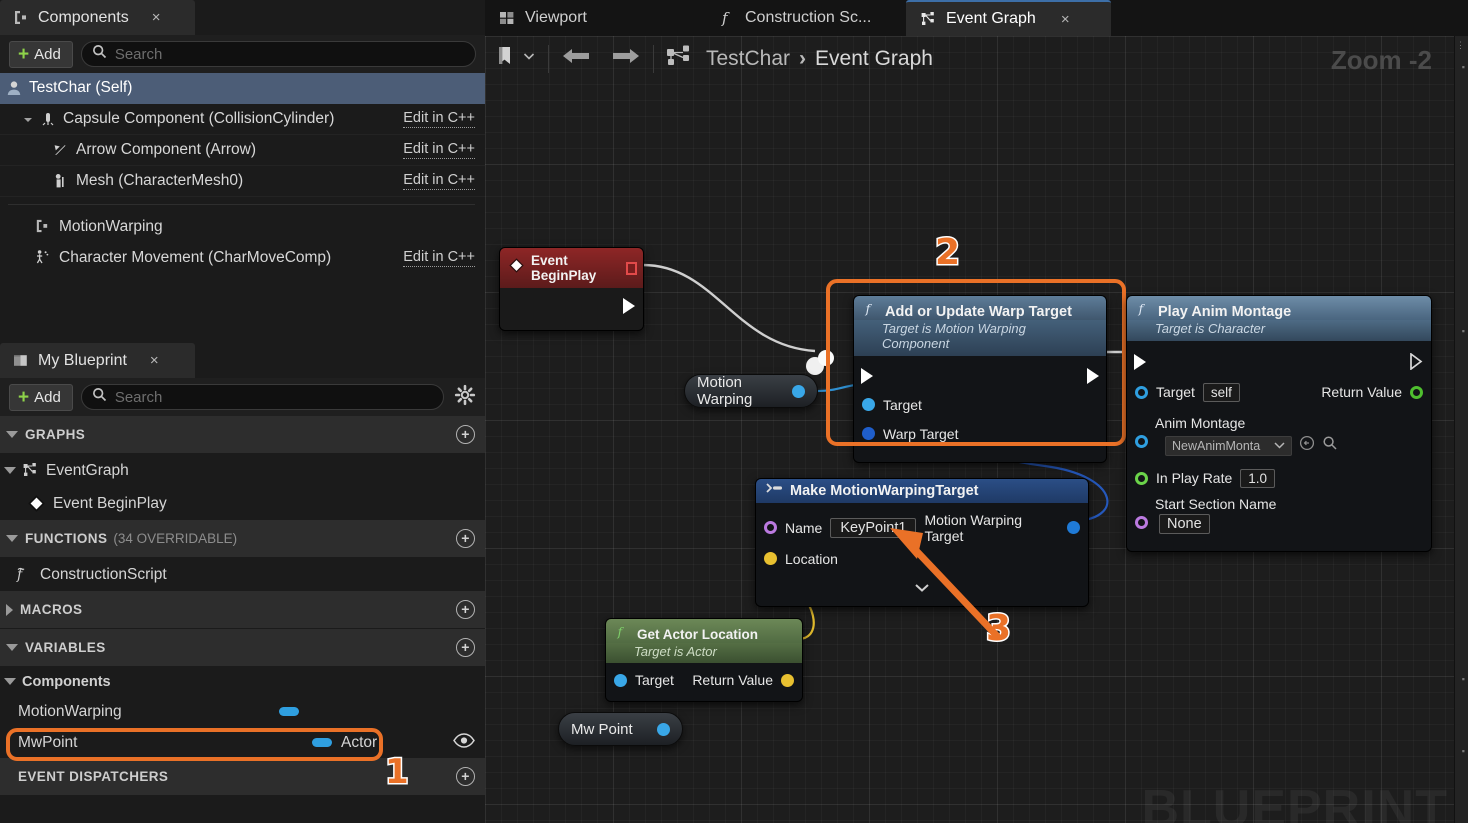  Describe the element at coordinates (1008, 18) in the screenshot. I see `tab-event-graph: Event Graph ×` at that location.